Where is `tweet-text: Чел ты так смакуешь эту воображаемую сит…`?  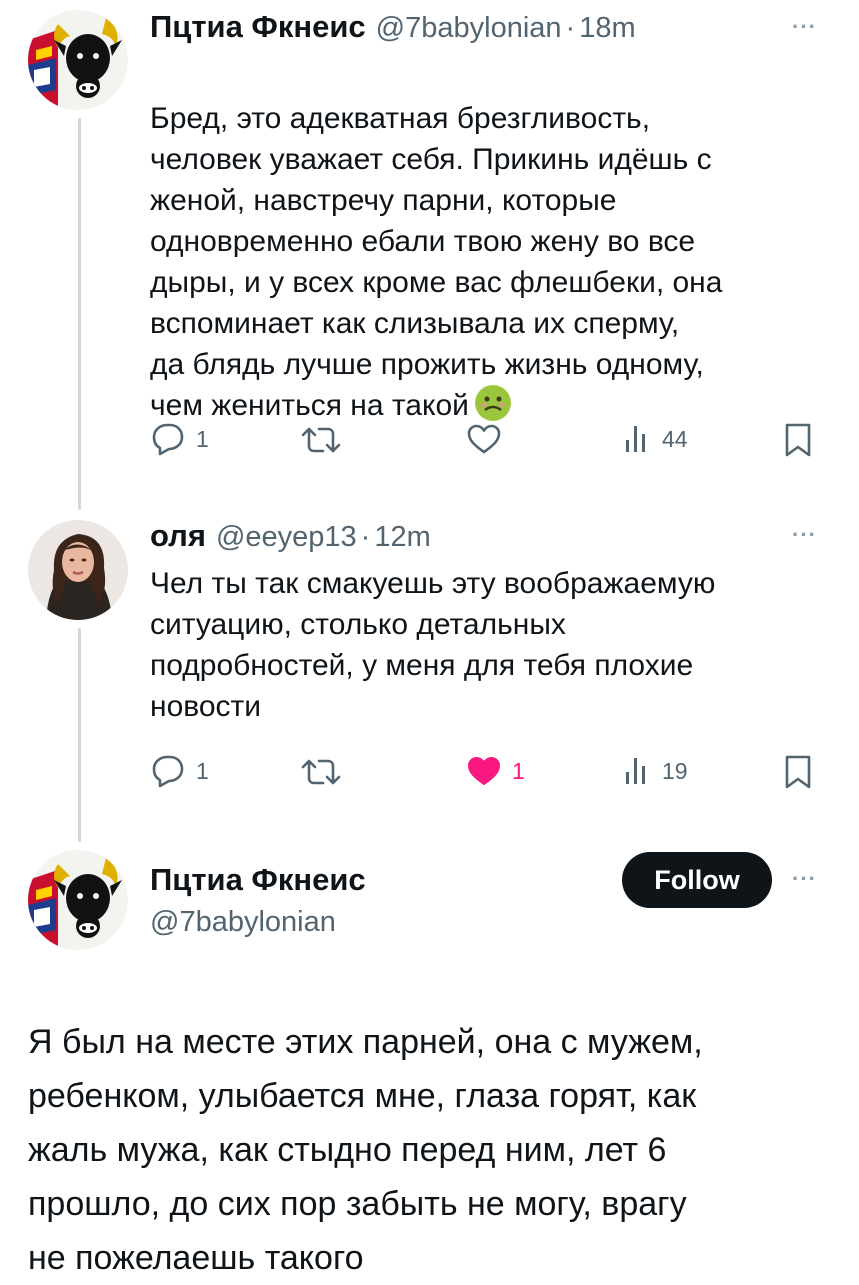 tweet-text: Чел ты так смакуешь эту воображаемую сит… is located at coordinates (433, 645).